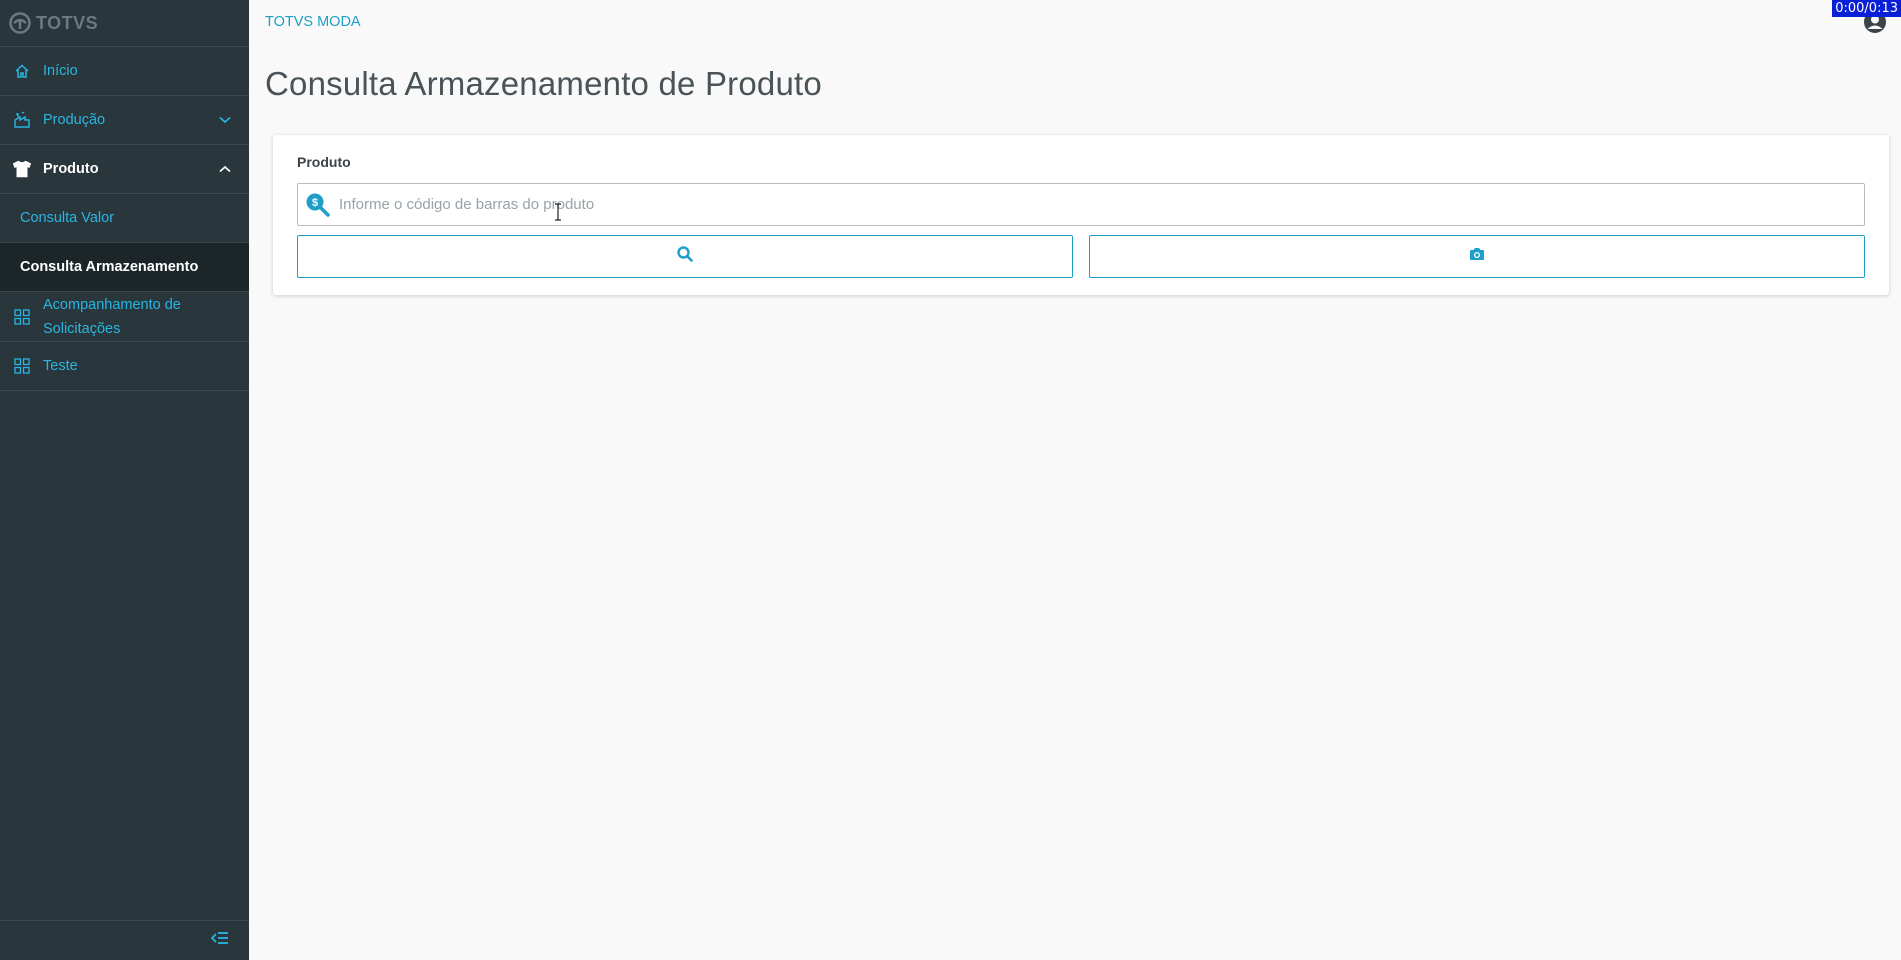  What do you see at coordinates (1101, 204) in the screenshot?
I see `barcode-input` at bounding box center [1101, 204].